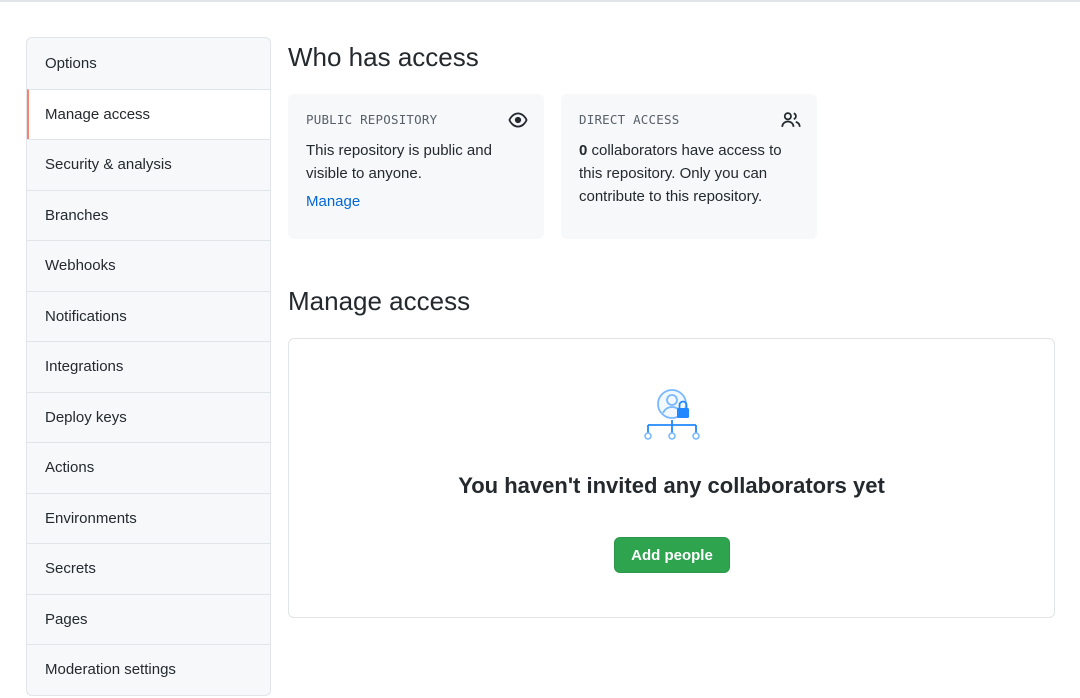 The width and height of the screenshot is (1080, 698). Describe the element at coordinates (66, 619) in the screenshot. I see `sidebar-item-label: Pages` at that location.